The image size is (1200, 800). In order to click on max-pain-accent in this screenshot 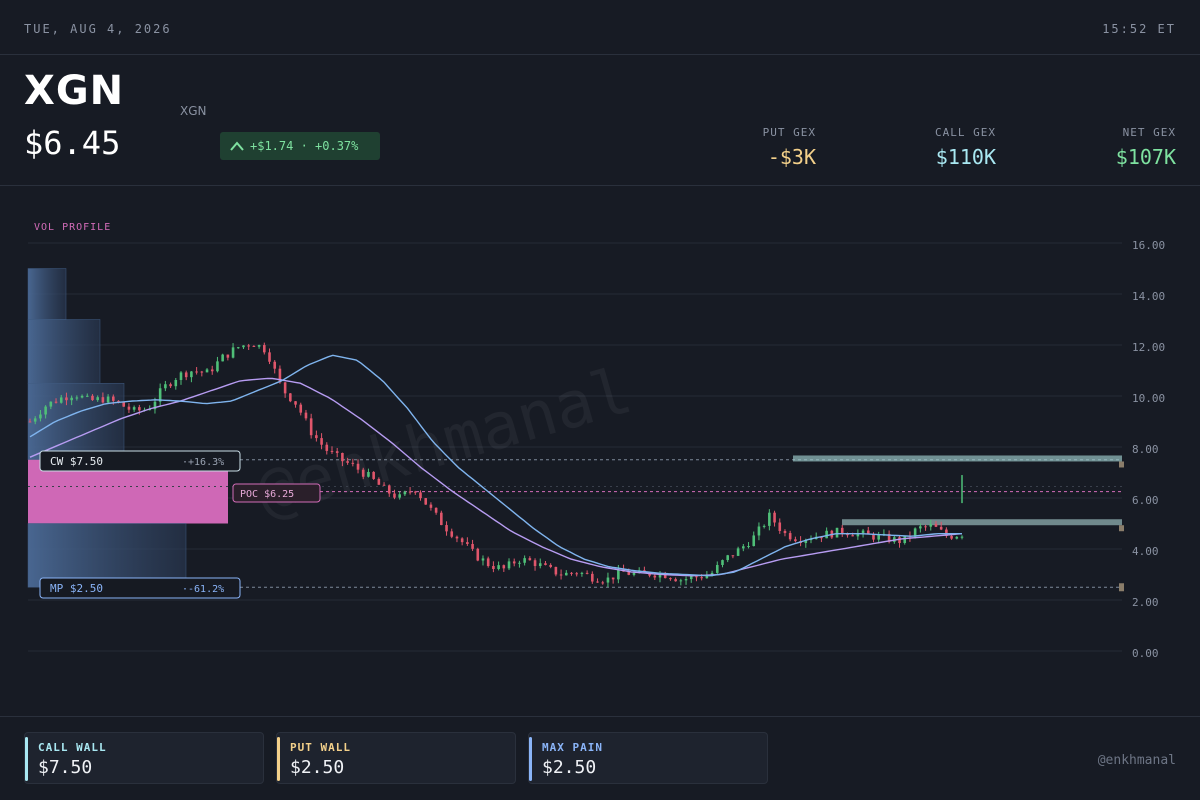, I will do `click(530, 759)`.